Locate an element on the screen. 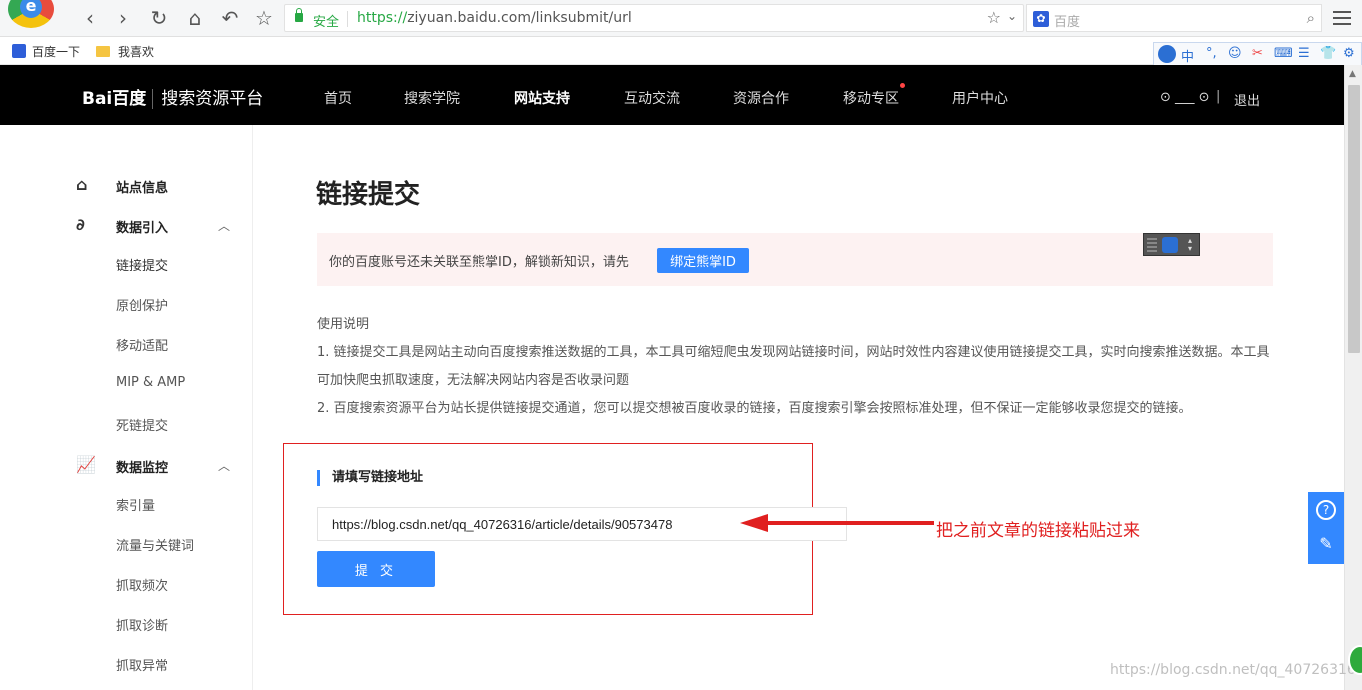 The height and width of the screenshot is (690, 1362). sidebar-item-crawl-diagnosis: 抓取诊断 is located at coordinates (142, 624).